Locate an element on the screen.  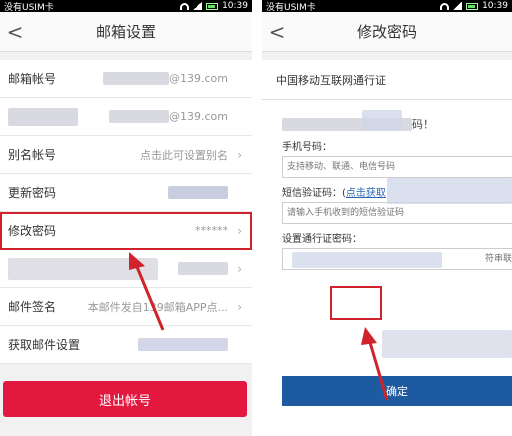
app-header: < 修改密码 is located at coordinates (387, 32).